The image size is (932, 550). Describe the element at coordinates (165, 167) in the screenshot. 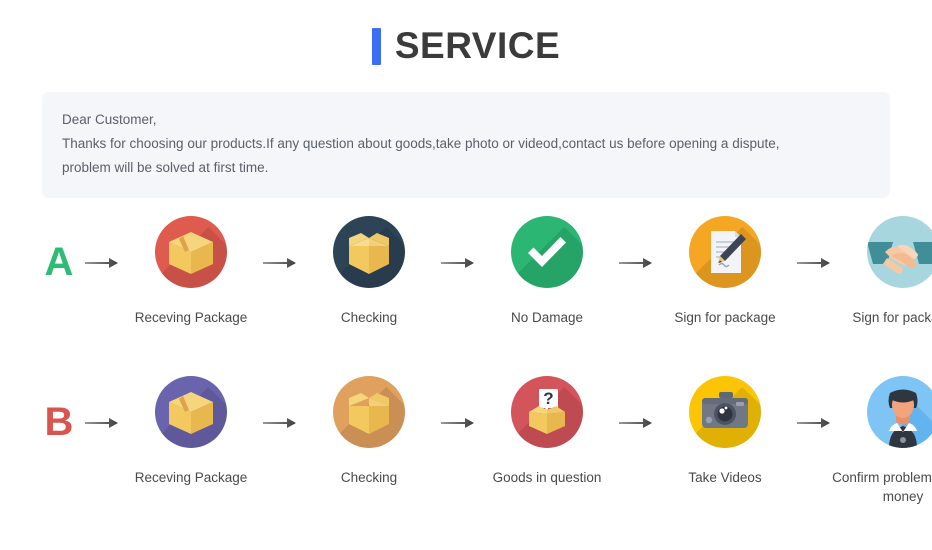

I see `notice-line-3: problem will be solved at first time.` at that location.